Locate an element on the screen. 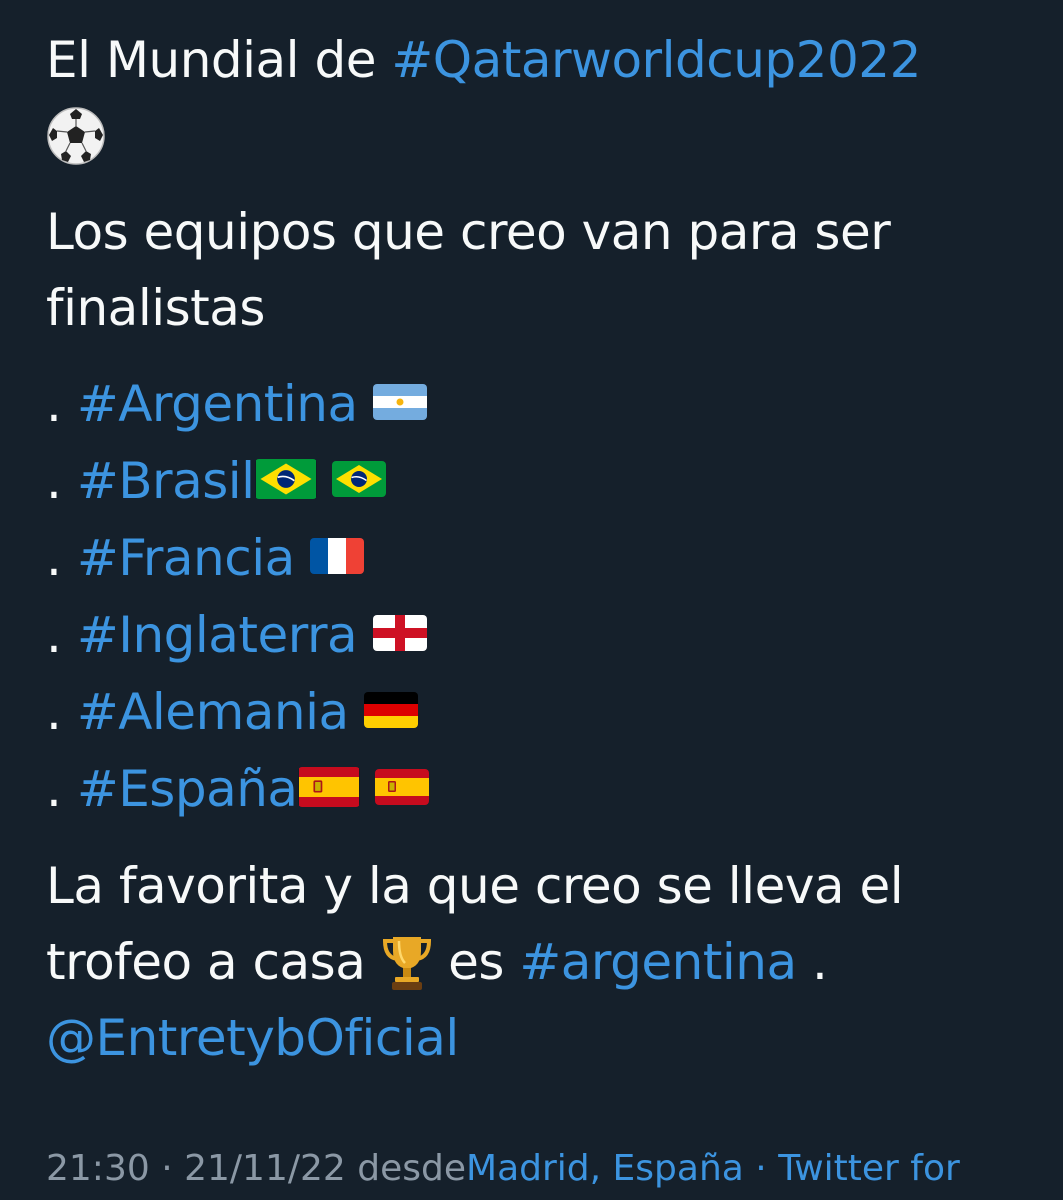 The height and width of the screenshot is (1200, 1063). tweet-date: 21/11/22 is located at coordinates (265, 1168).